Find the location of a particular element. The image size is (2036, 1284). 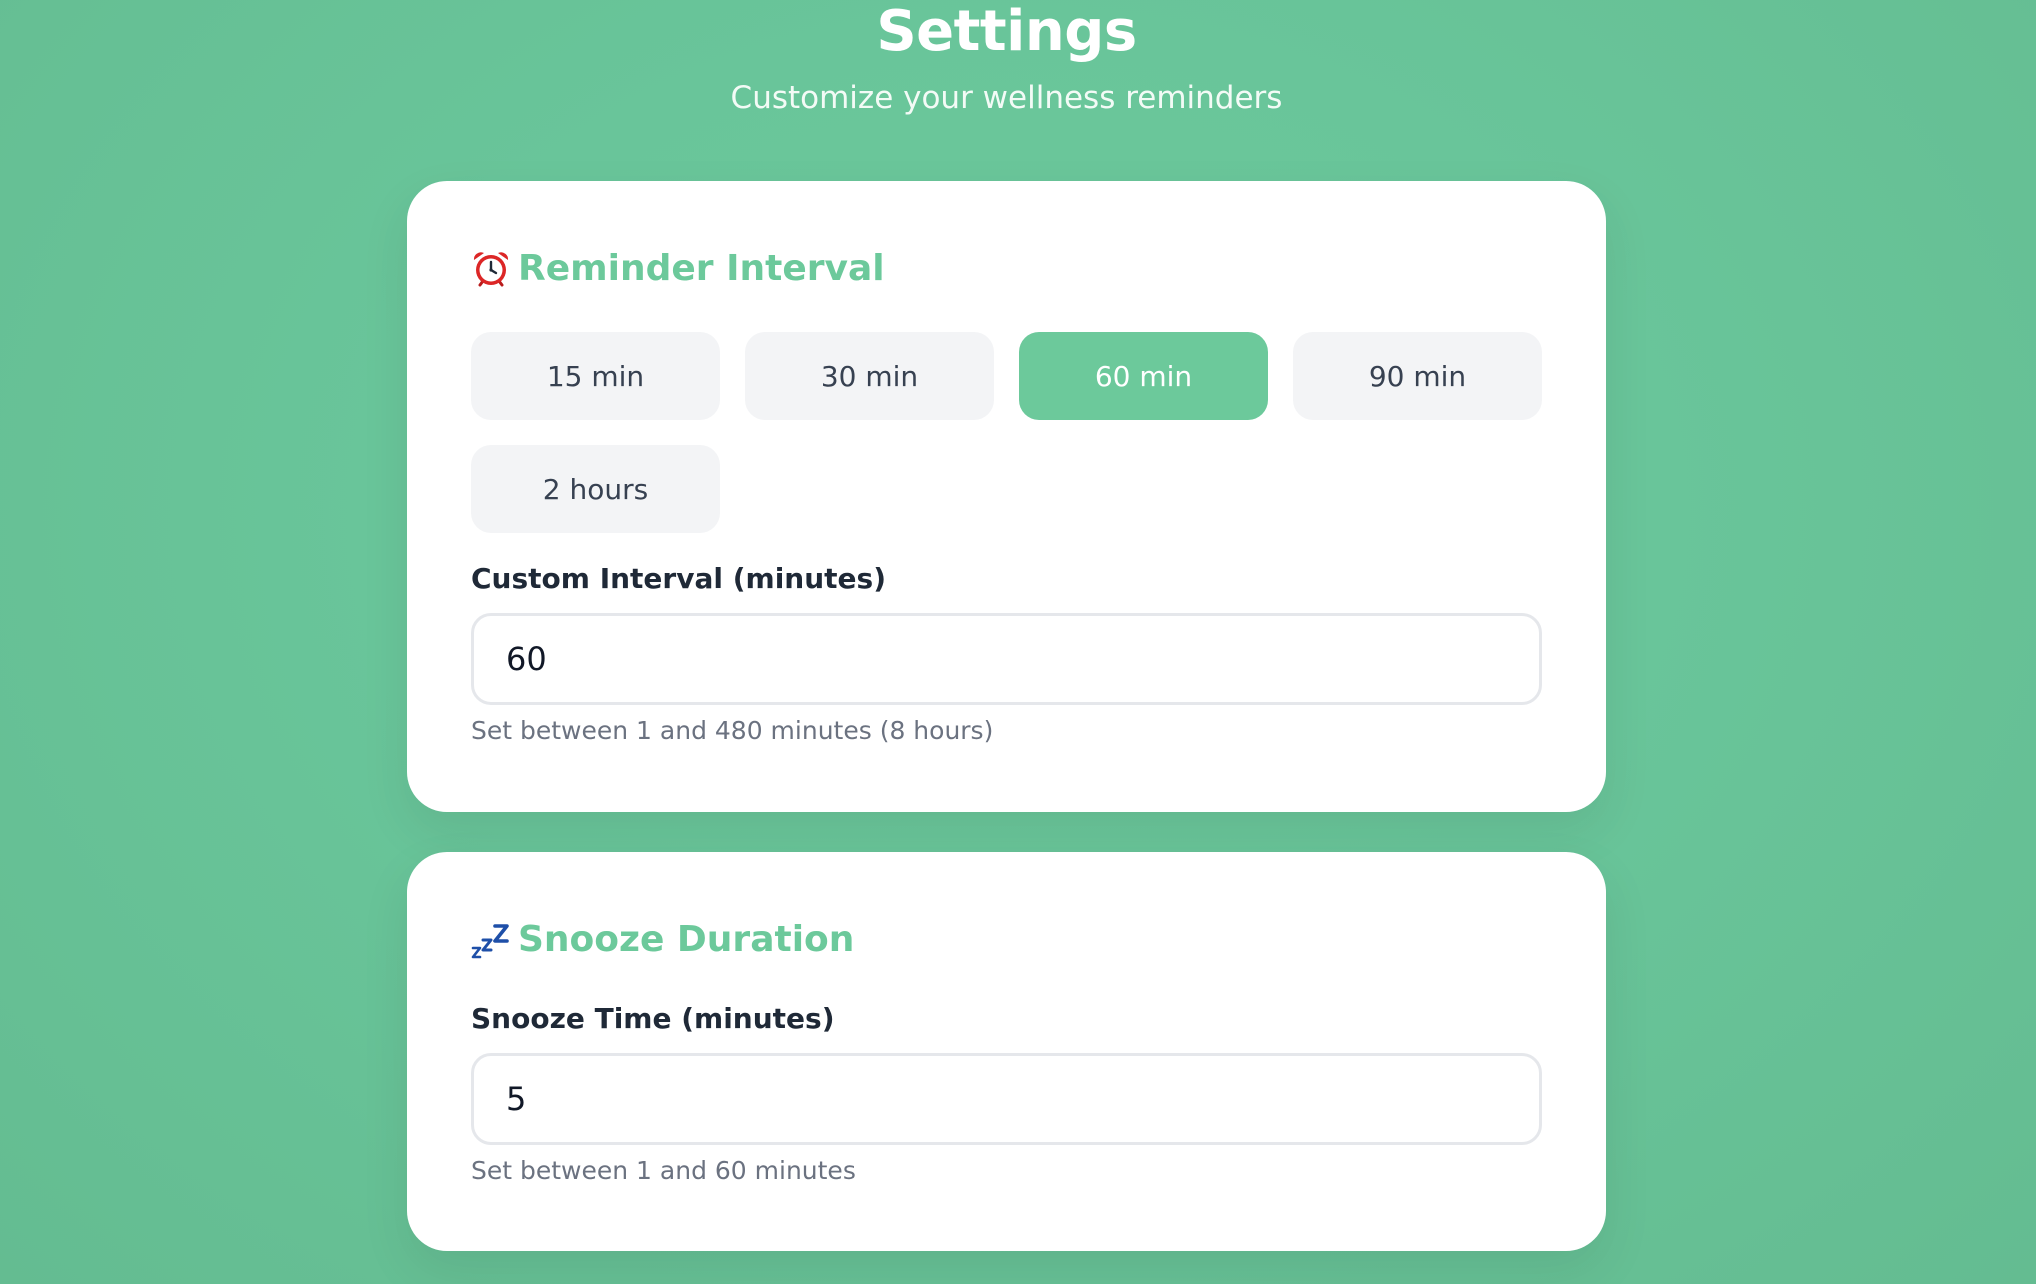

snooze-time-label: Snooze Time (minutes) is located at coordinates (653, 1018).